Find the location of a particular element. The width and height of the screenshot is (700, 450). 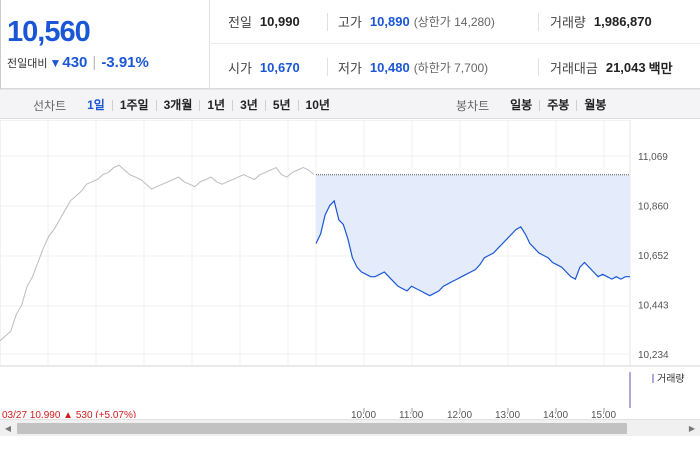

stat-value: 10,990 is located at coordinates (279, 21).